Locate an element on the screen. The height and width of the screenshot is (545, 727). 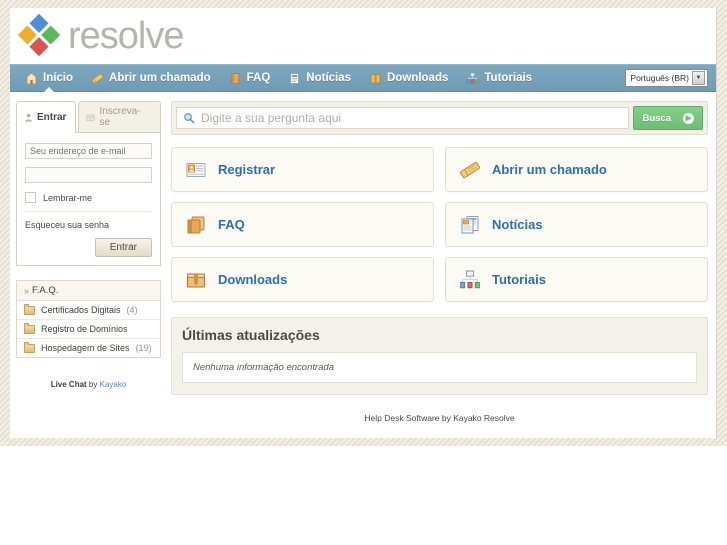
nav-item-tutoriais: Tutoriais is located at coordinates (499, 78).